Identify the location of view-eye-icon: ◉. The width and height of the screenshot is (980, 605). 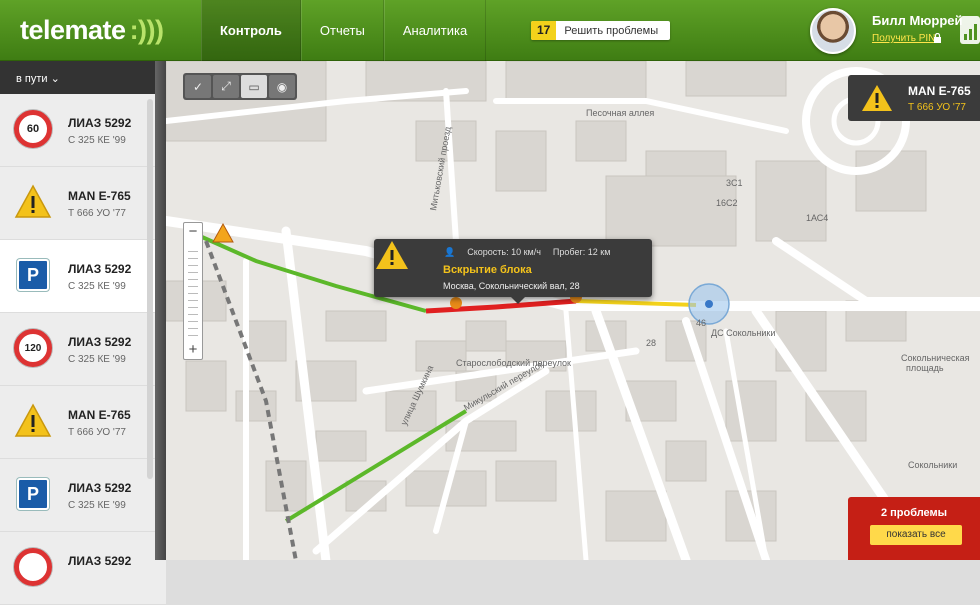
(282, 86).